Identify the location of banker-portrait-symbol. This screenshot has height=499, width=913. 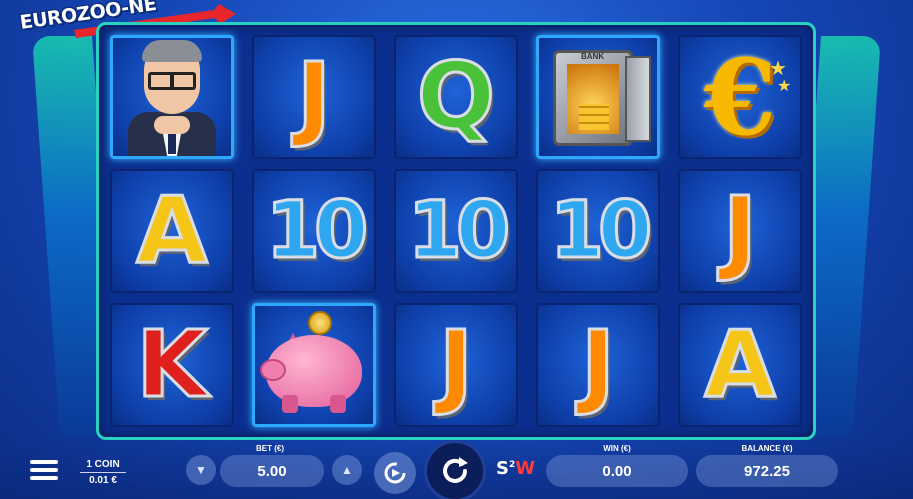
(172, 97).